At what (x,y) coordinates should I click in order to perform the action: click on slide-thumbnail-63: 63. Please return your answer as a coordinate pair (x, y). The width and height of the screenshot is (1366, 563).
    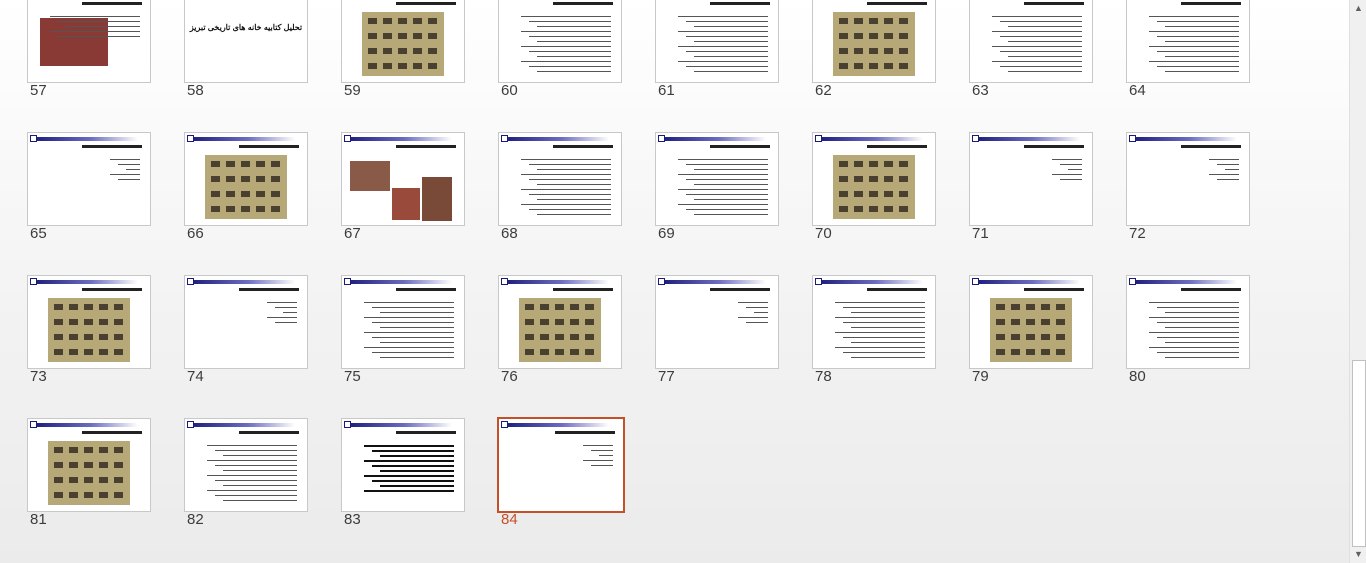
    Looking at the image, I should click on (1031, 49).